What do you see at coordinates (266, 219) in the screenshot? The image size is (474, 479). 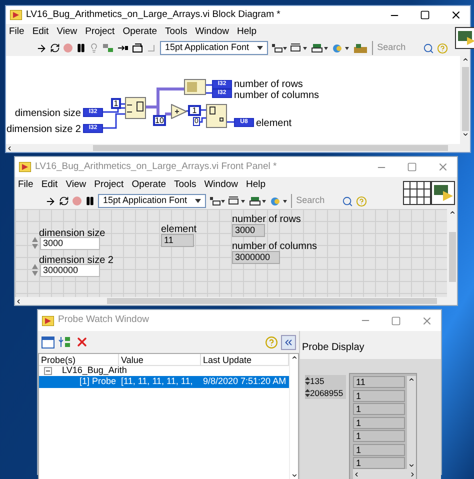 I see `indicator-label: number of rows` at bounding box center [266, 219].